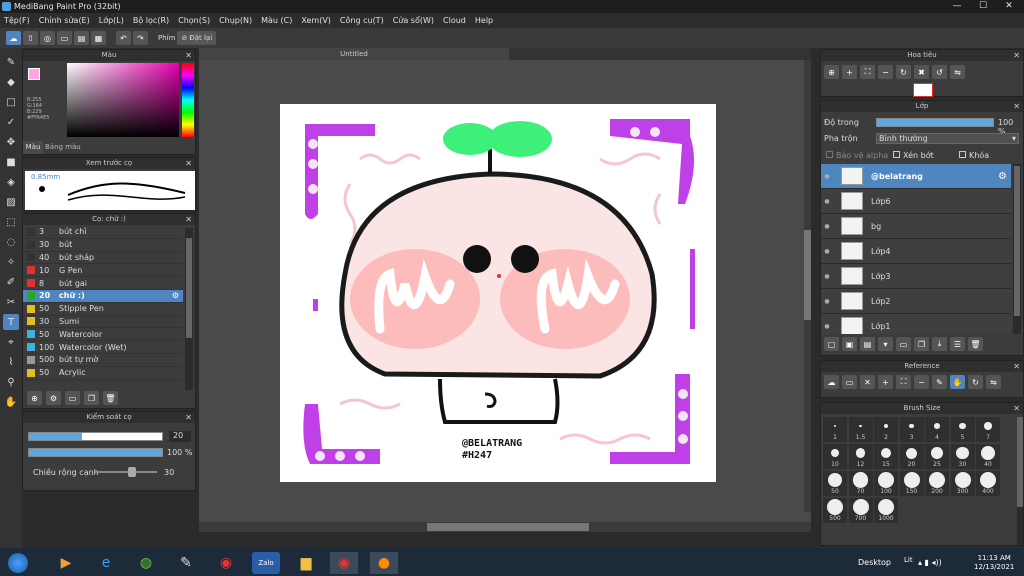 The width and height of the screenshot is (1024, 576). I want to click on ref-close-icon: ✕, so click(867, 382).